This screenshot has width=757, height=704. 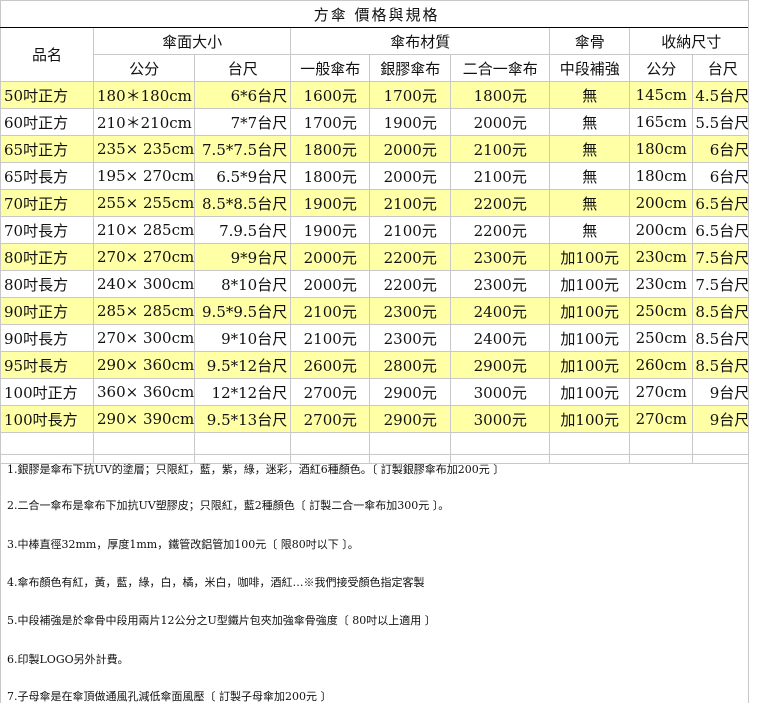 I want to click on canopy-cm-cell: 210× 285cm, so click(x=144, y=230).